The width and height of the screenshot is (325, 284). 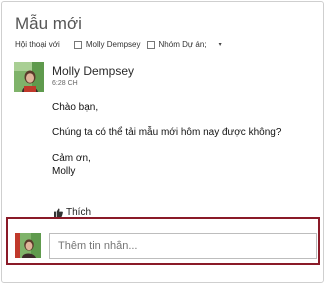 What do you see at coordinates (48, 23) in the screenshot?
I see `conversation-title: Mẫu mới` at bounding box center [48, 23].